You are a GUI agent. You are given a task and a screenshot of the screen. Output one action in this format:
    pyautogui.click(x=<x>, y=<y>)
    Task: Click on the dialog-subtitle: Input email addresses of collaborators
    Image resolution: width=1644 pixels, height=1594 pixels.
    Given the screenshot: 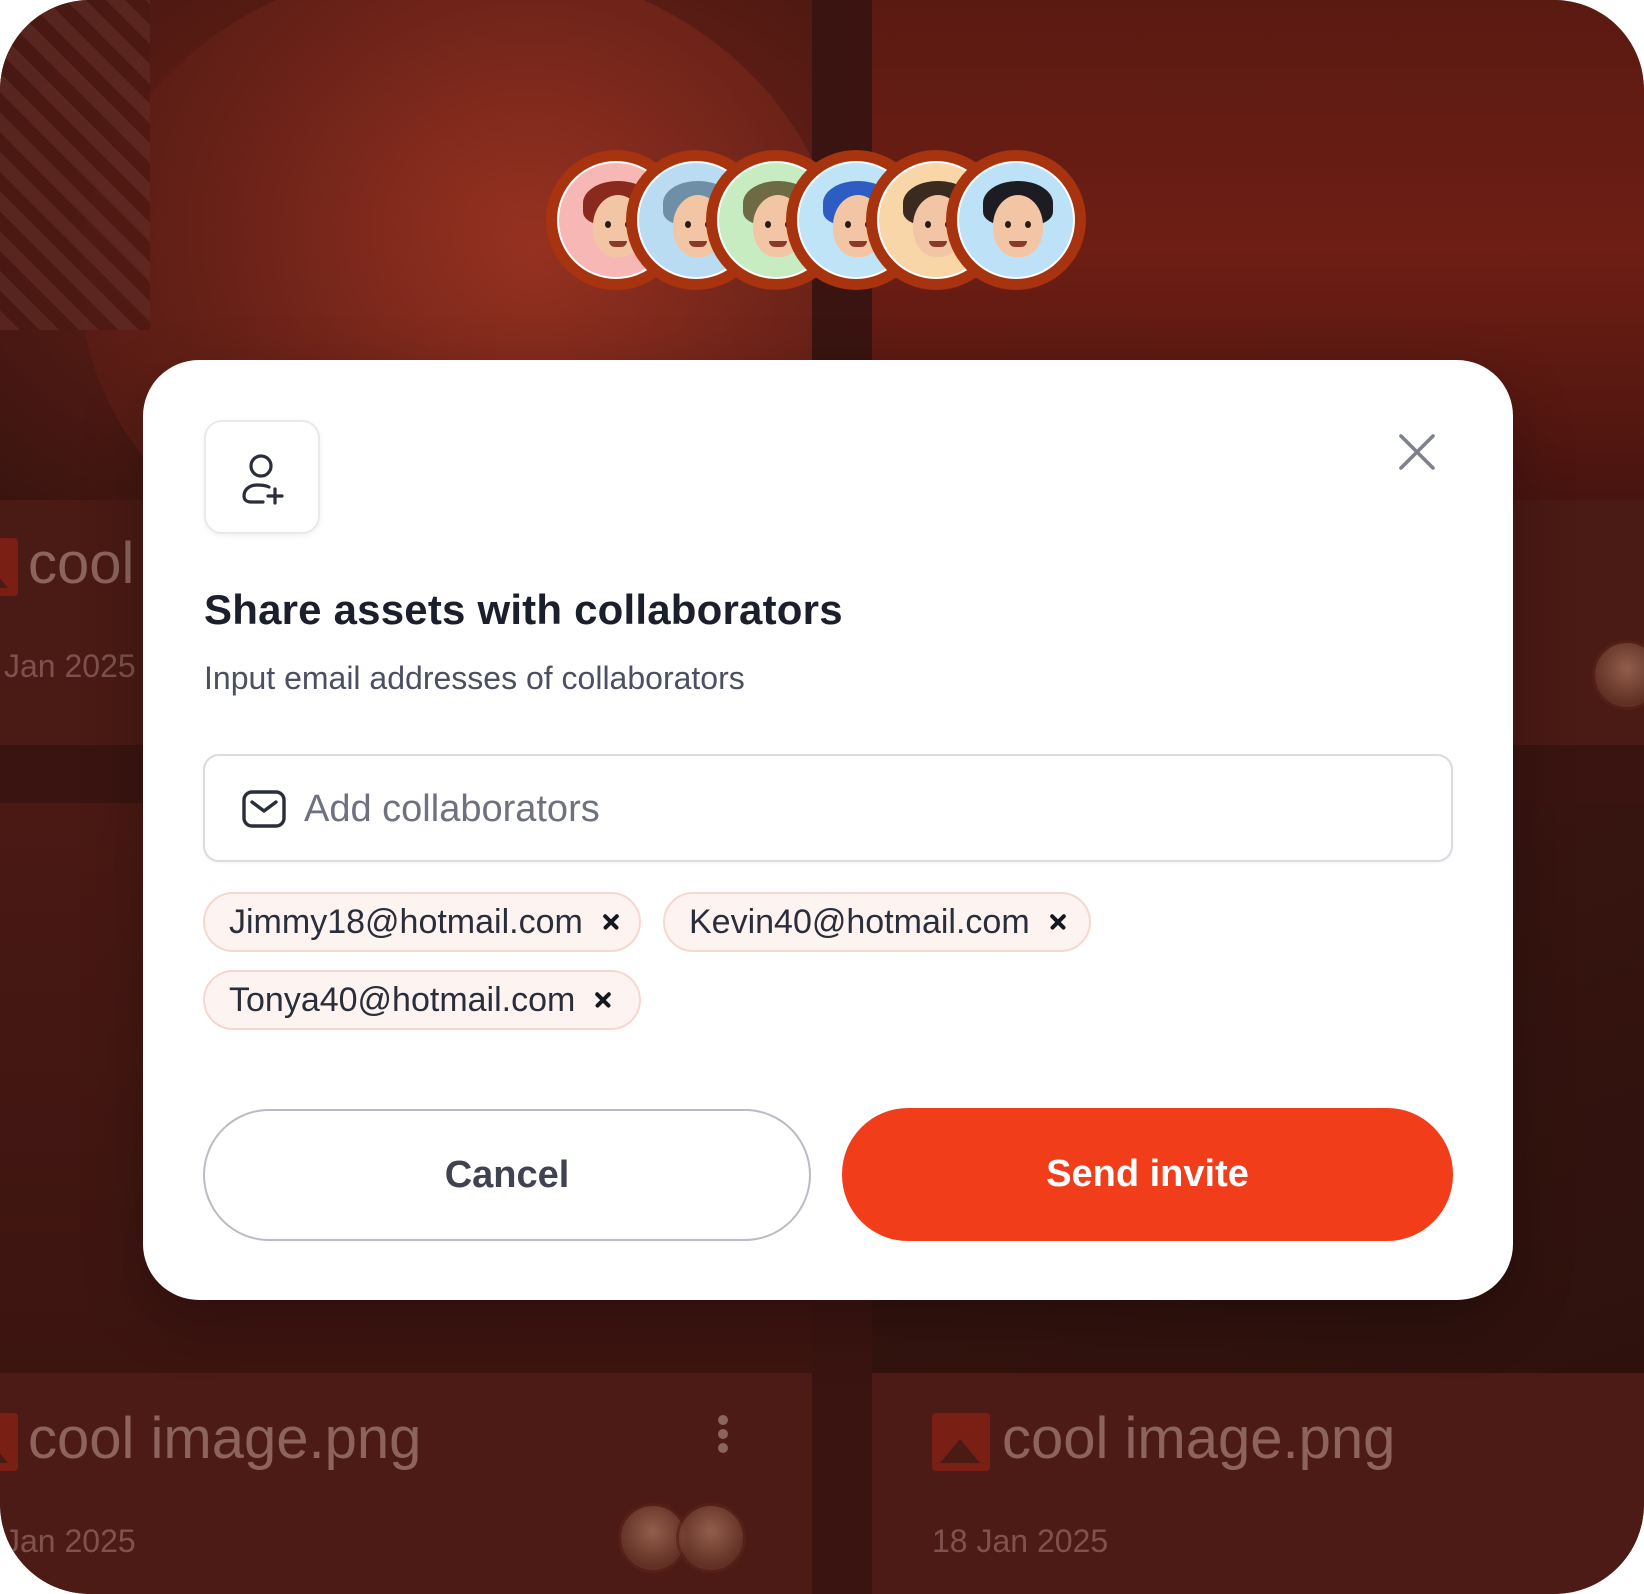 What is the action you would take?
    pyautogui.click(x=474, y=678)
    